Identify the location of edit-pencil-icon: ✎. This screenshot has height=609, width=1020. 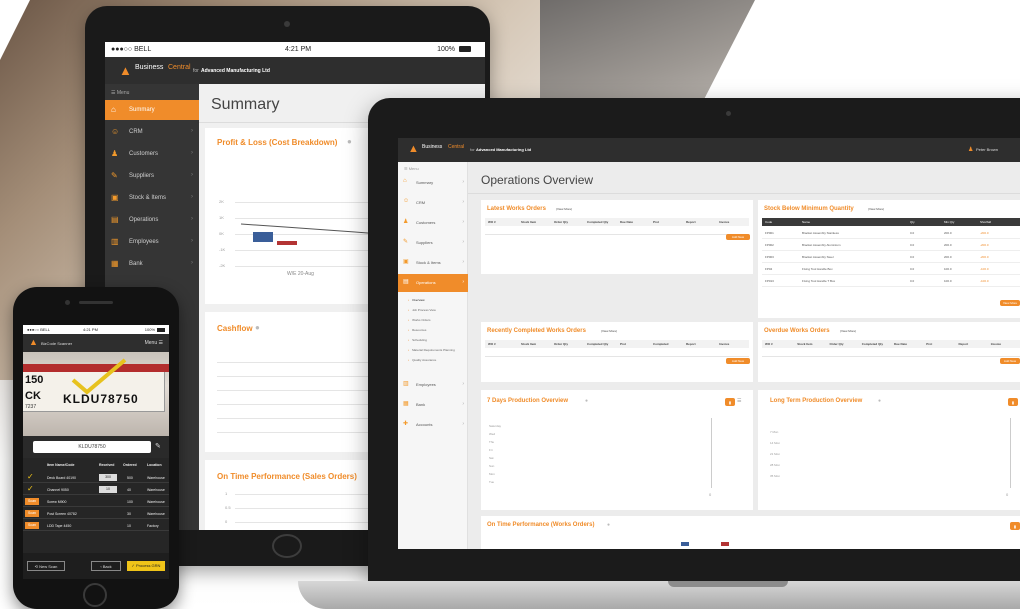
(158, 446).